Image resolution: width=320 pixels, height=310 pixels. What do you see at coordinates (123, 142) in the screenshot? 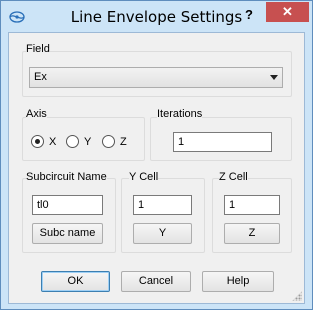
I see `axis-label-z: Z` at bounding box center [123, 142].